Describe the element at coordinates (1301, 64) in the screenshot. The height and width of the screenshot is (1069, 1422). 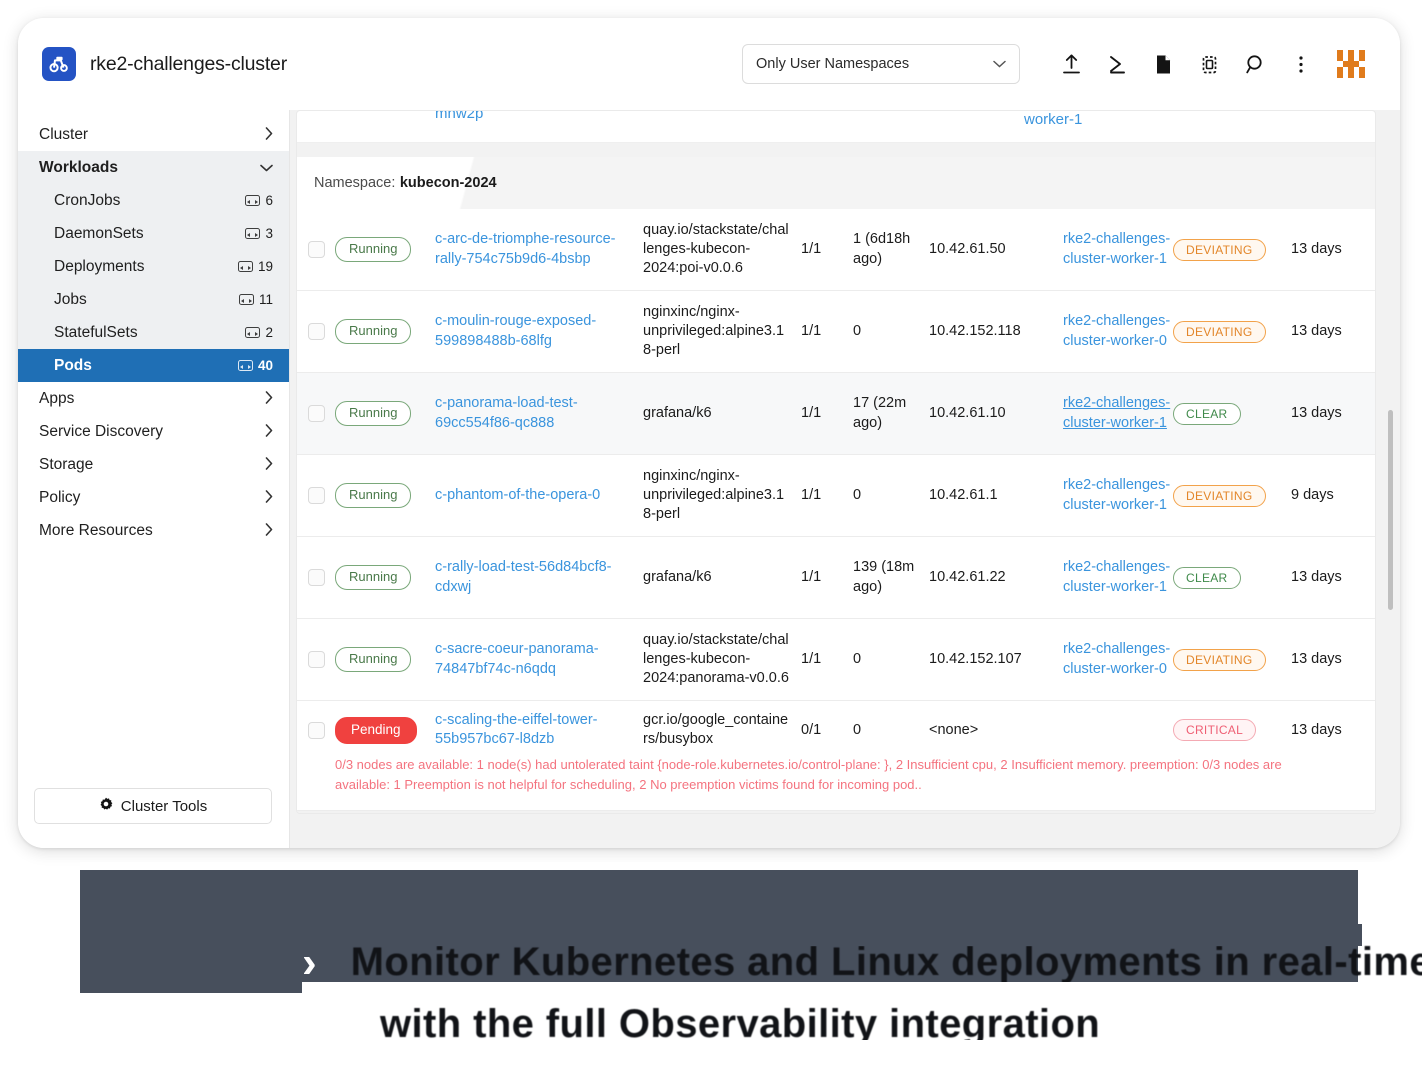
I see `more-menu-icon` at that location.